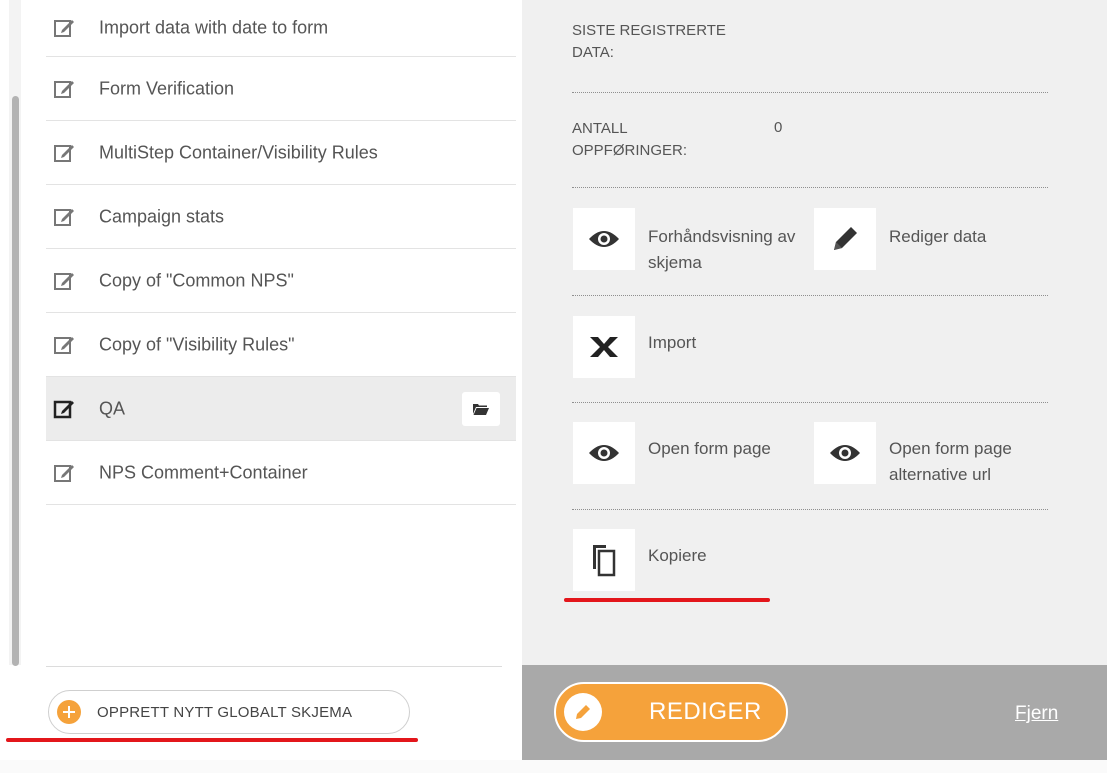 The width and height of the screenshot is (1107, 773). I want to click on create-global-form-label: OPPRETT NYTT GLOBALT SKJEMA, so click(225, 712).